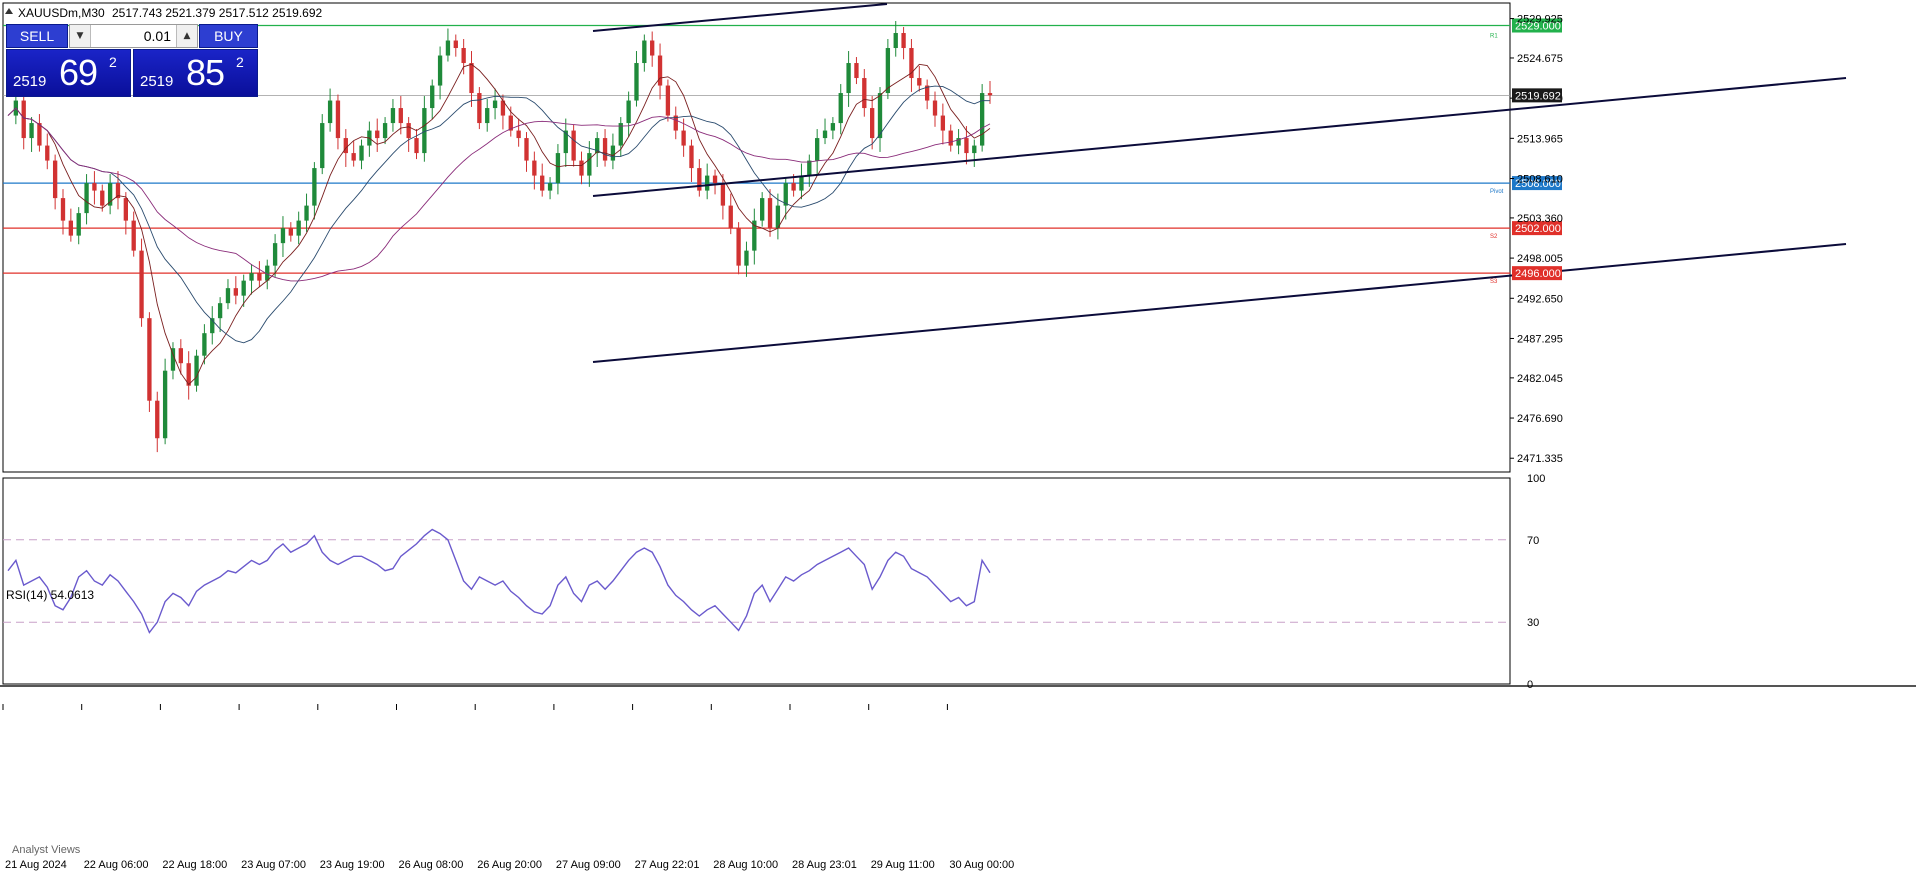 The height and width of the screenshot is (874, 1916). I want to click on time-axis-label: 29 Aug 11:00, so click(903, 865).